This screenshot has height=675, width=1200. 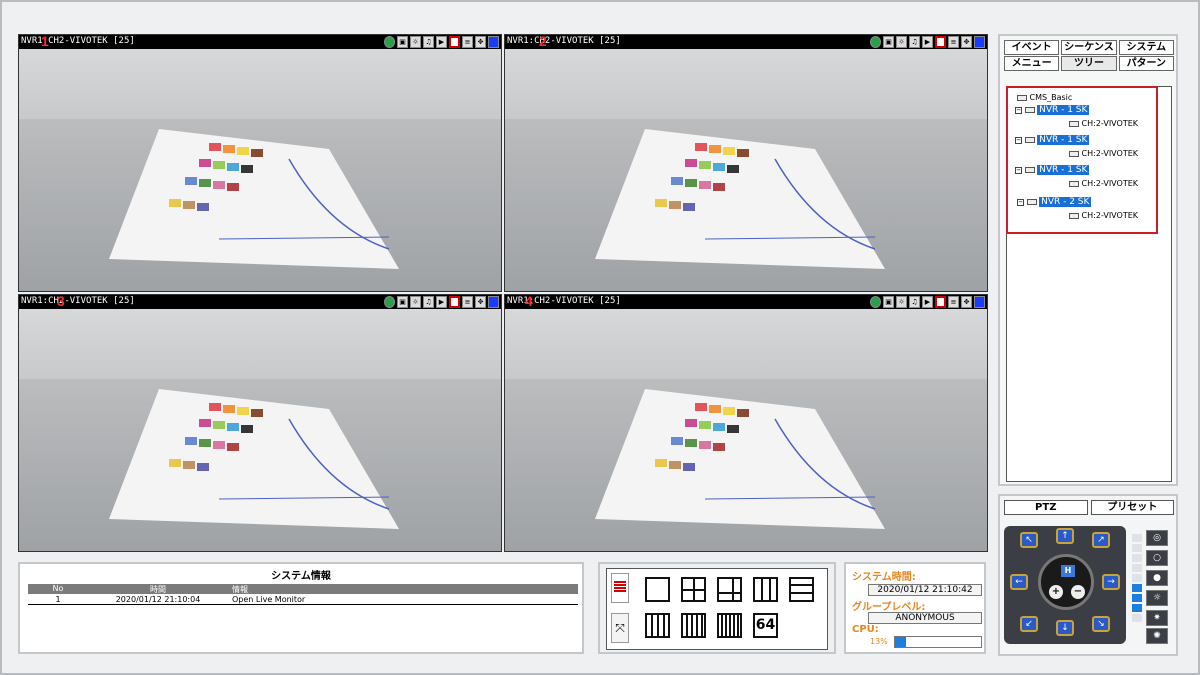 I want to click on brightness-low-icon: ☼, so click(x=1157, y=598).